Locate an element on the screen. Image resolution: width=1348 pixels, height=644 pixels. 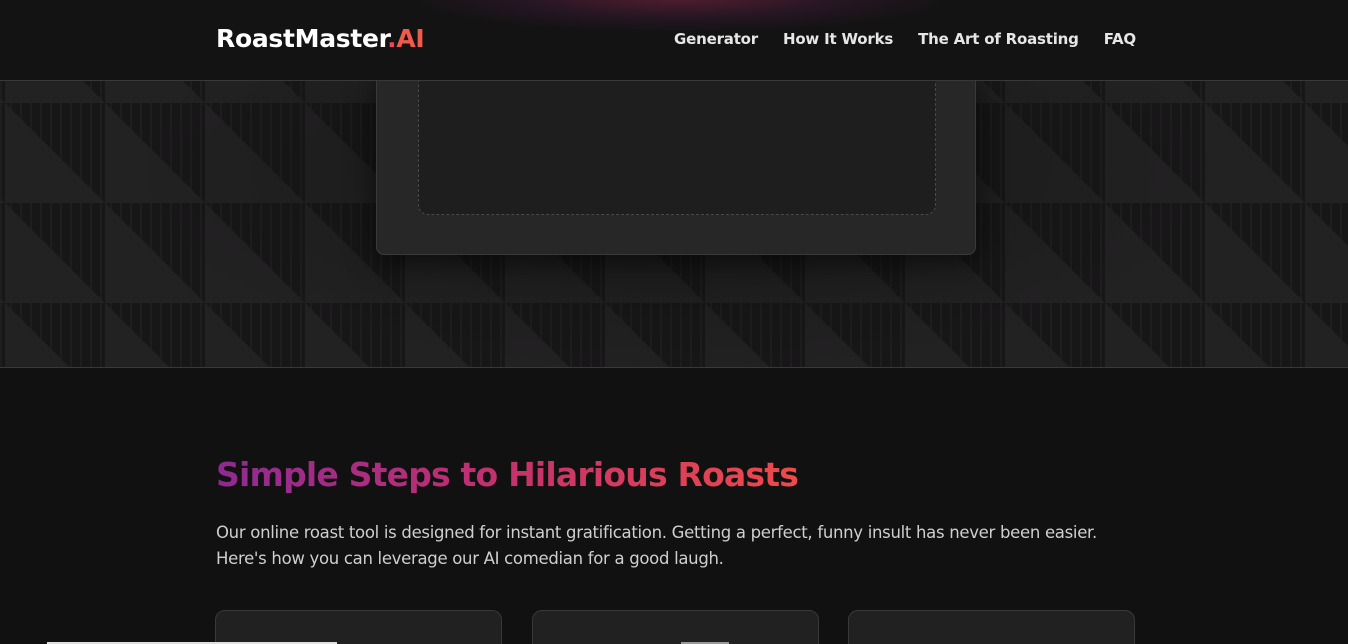
header-glow is located at coordinates (680, 15).